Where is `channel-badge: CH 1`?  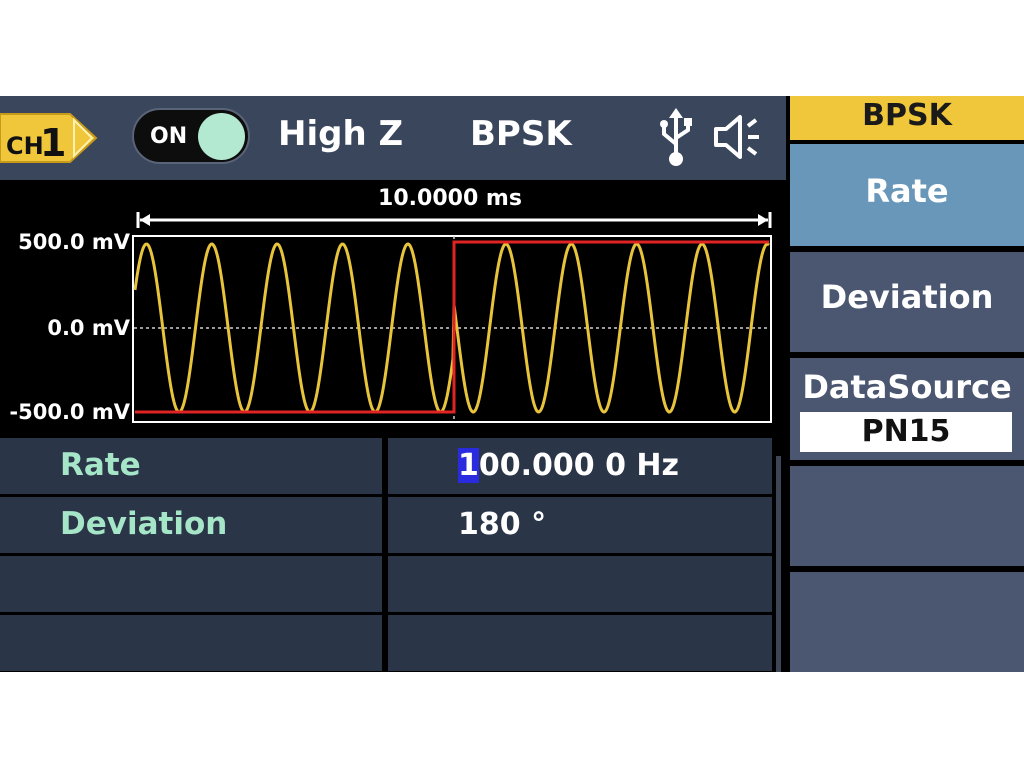 channel-badge: CH 1 is located at coordinates (50, 138).